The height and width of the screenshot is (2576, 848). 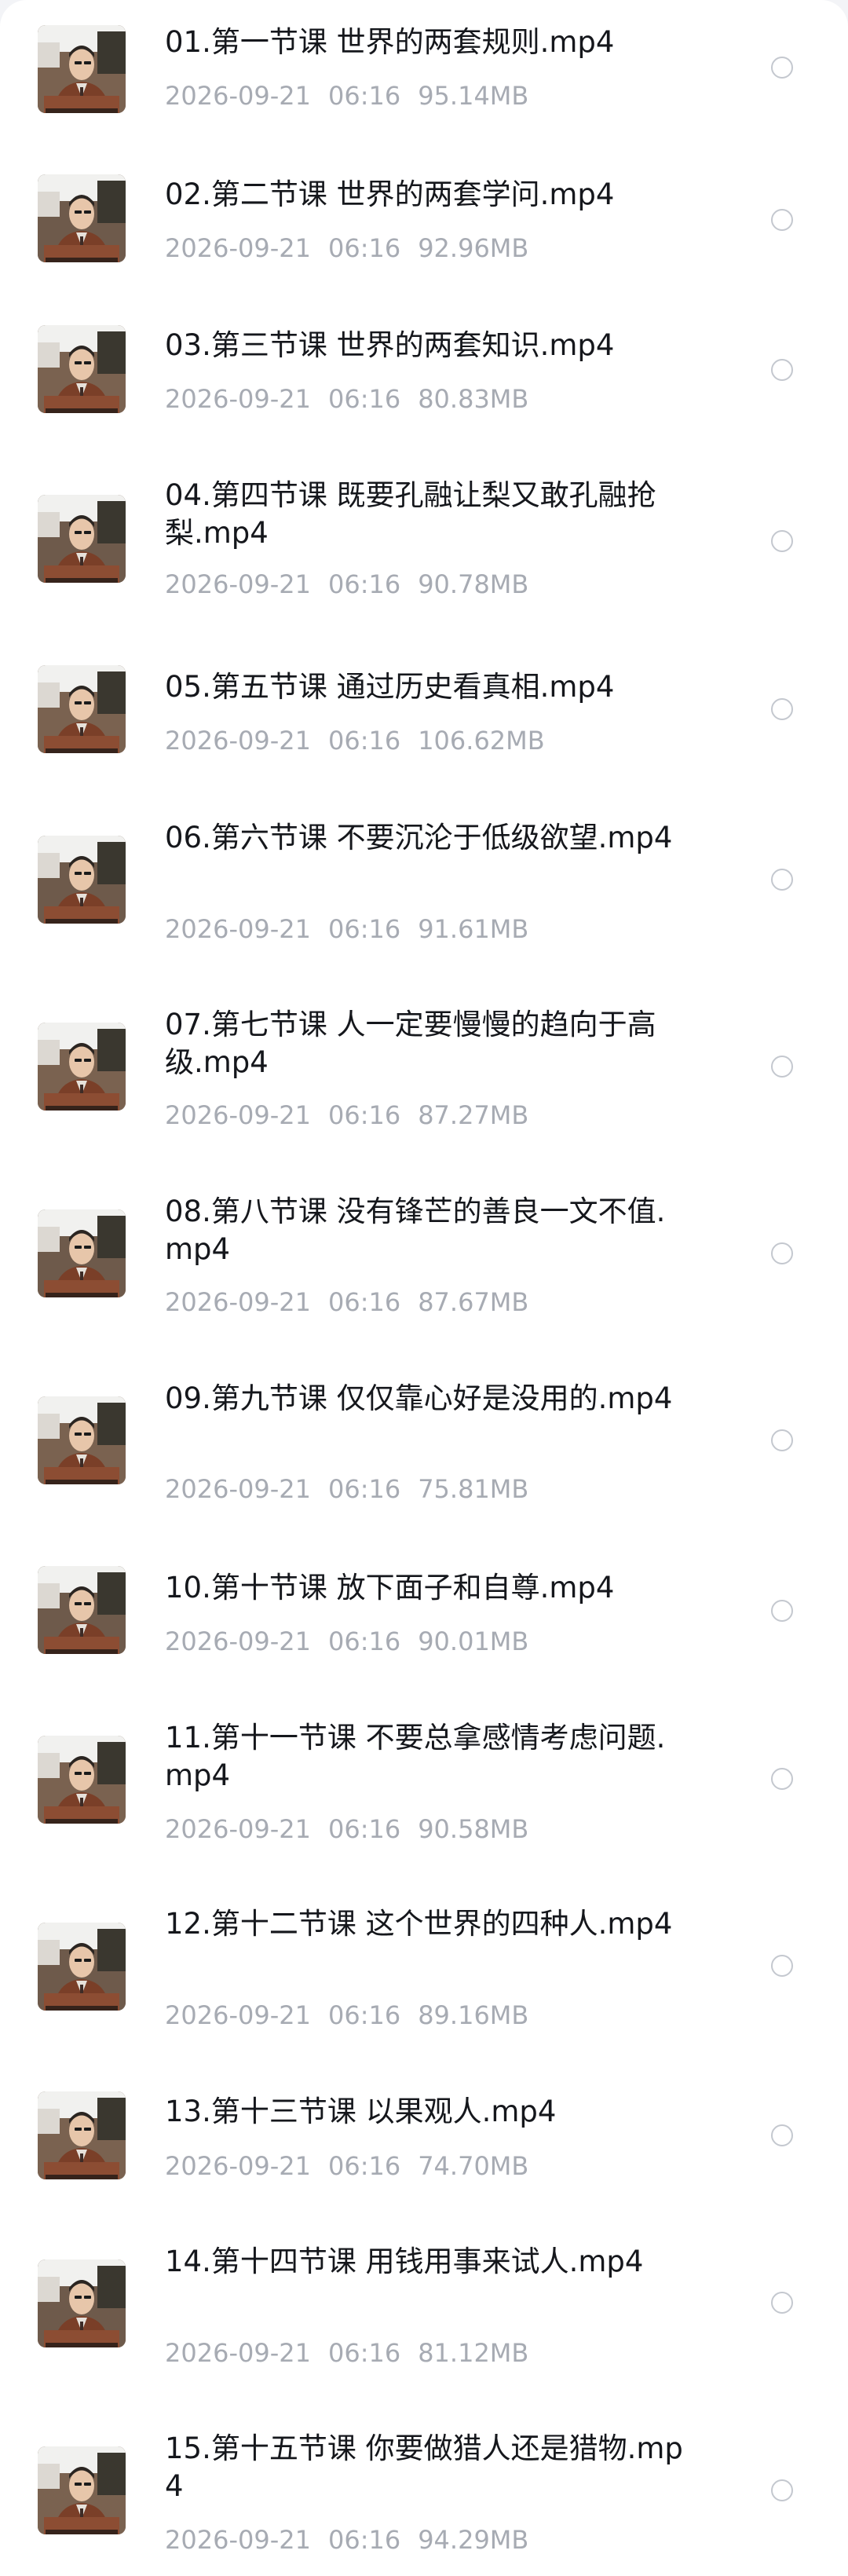 I want to click on file-title: 12.第十二节课 这个世界的四种人.mp4, so click(x=428, y=1924).